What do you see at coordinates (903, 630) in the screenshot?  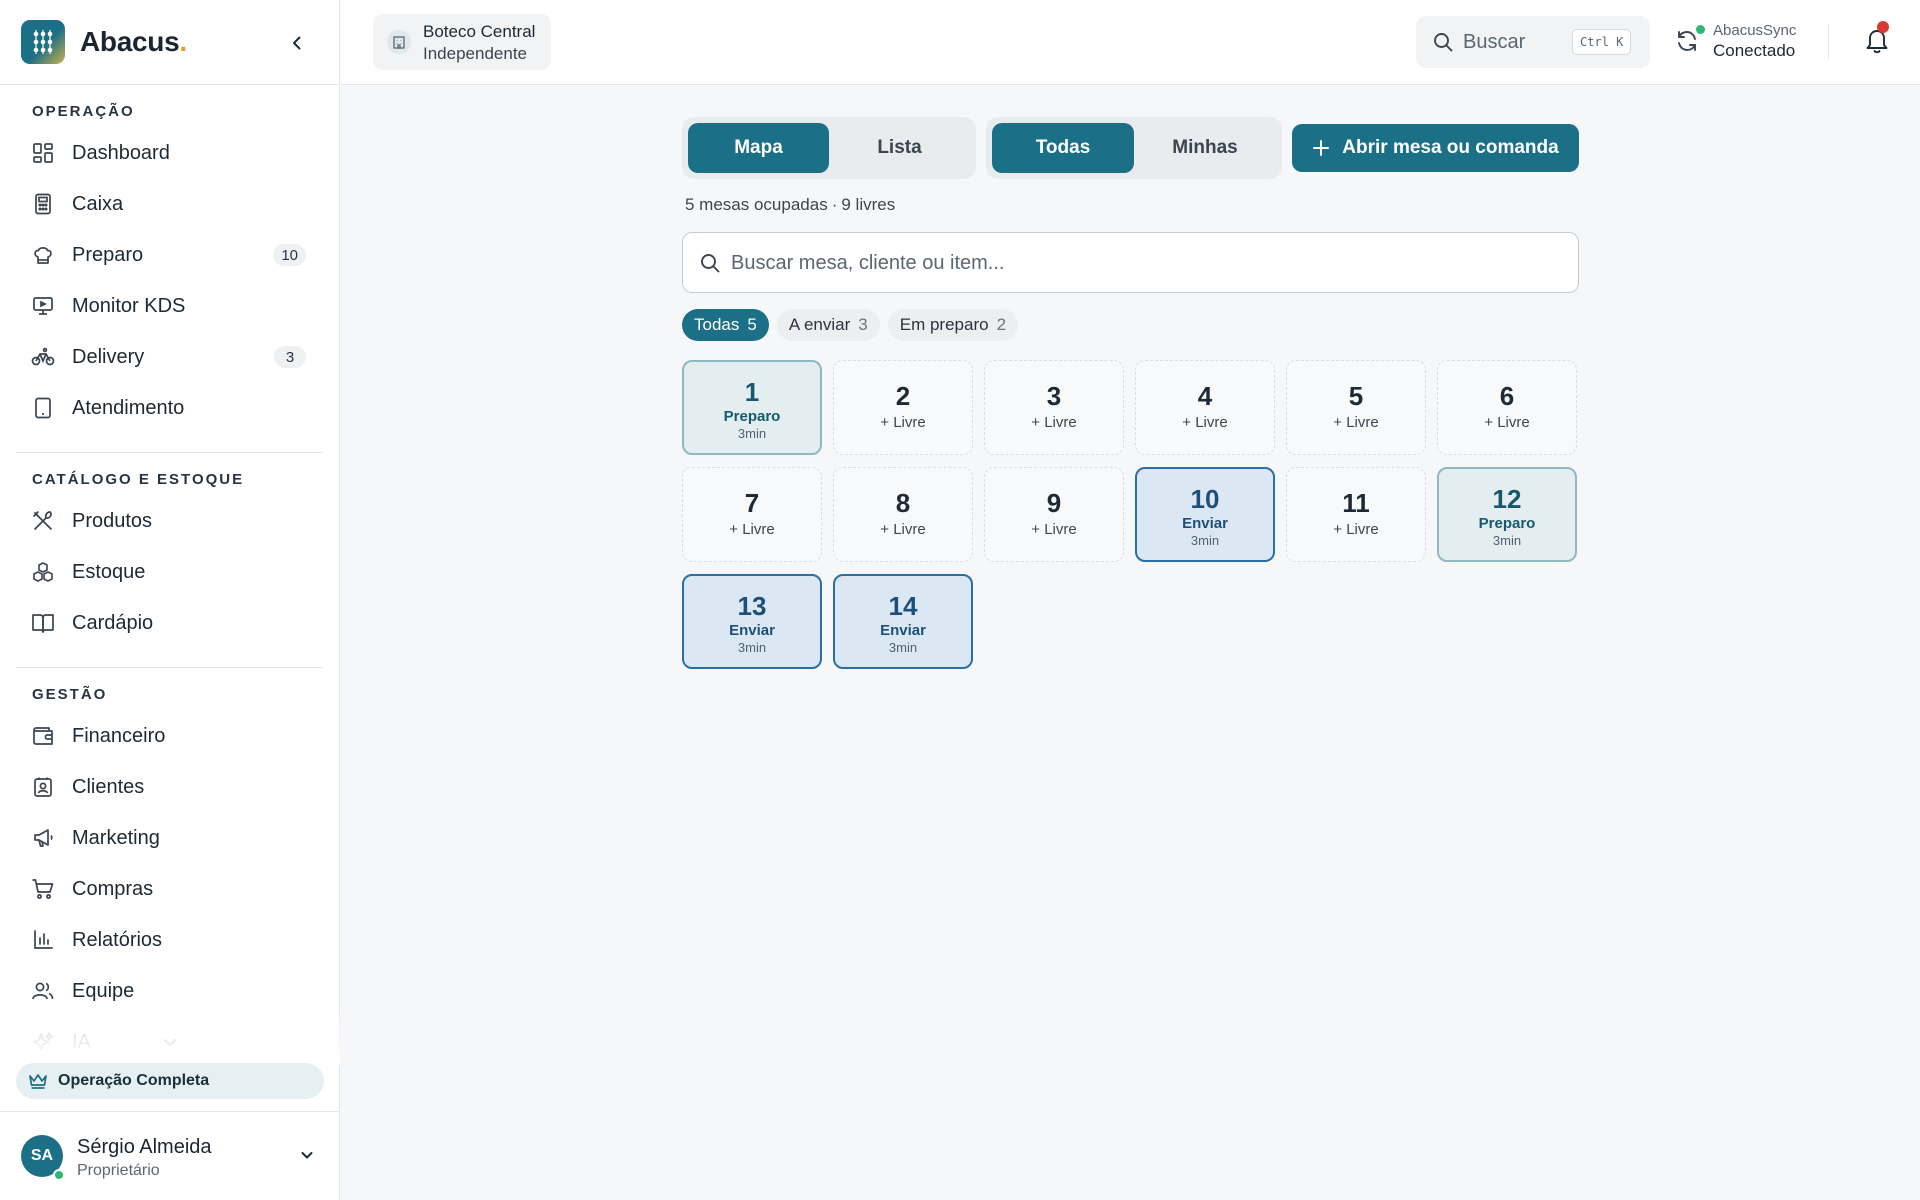 I see `table-status: Enviar` at bounding box center [903, 630].